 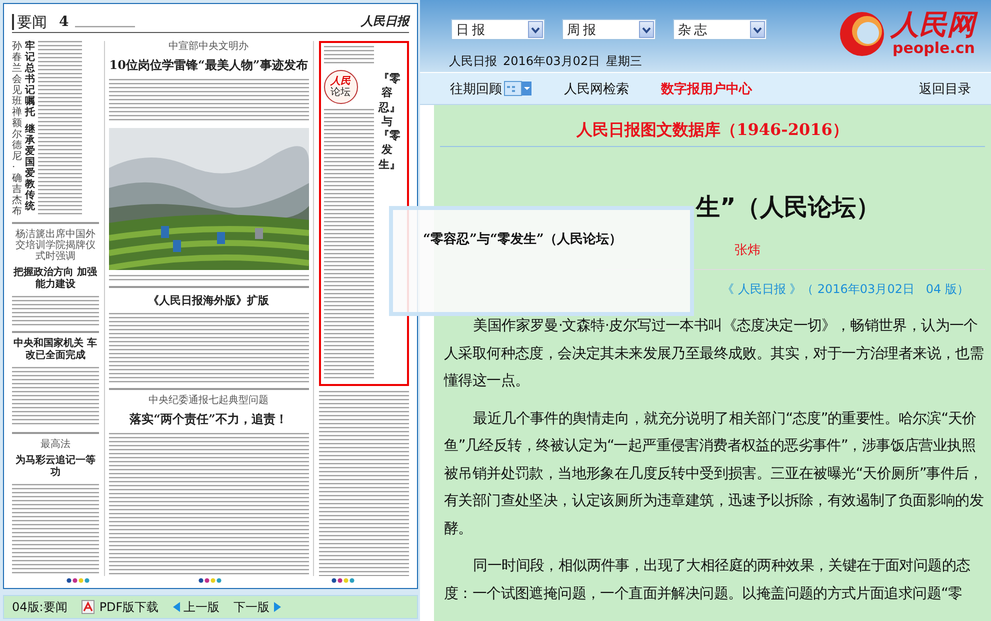 I want to click on article-paragraph: 最近几个事件的舆情走向，就充分说明了相关部门“态度”的重要性。哈尔滨“天价鱼”几经反转，终被认定为“一起严重侵害消费者权益的恶劣事件”，涉事饭店营业执照被吊销并处罚款，当地形象在几度反转中受到损害。三亚在被曝光“天价厕所”事件后，有关部门查处坚决，认定该厕所为违章建筑，迅速予以拆除，有效遏制了负面影响的发酵。, so click(x=714, y=473).